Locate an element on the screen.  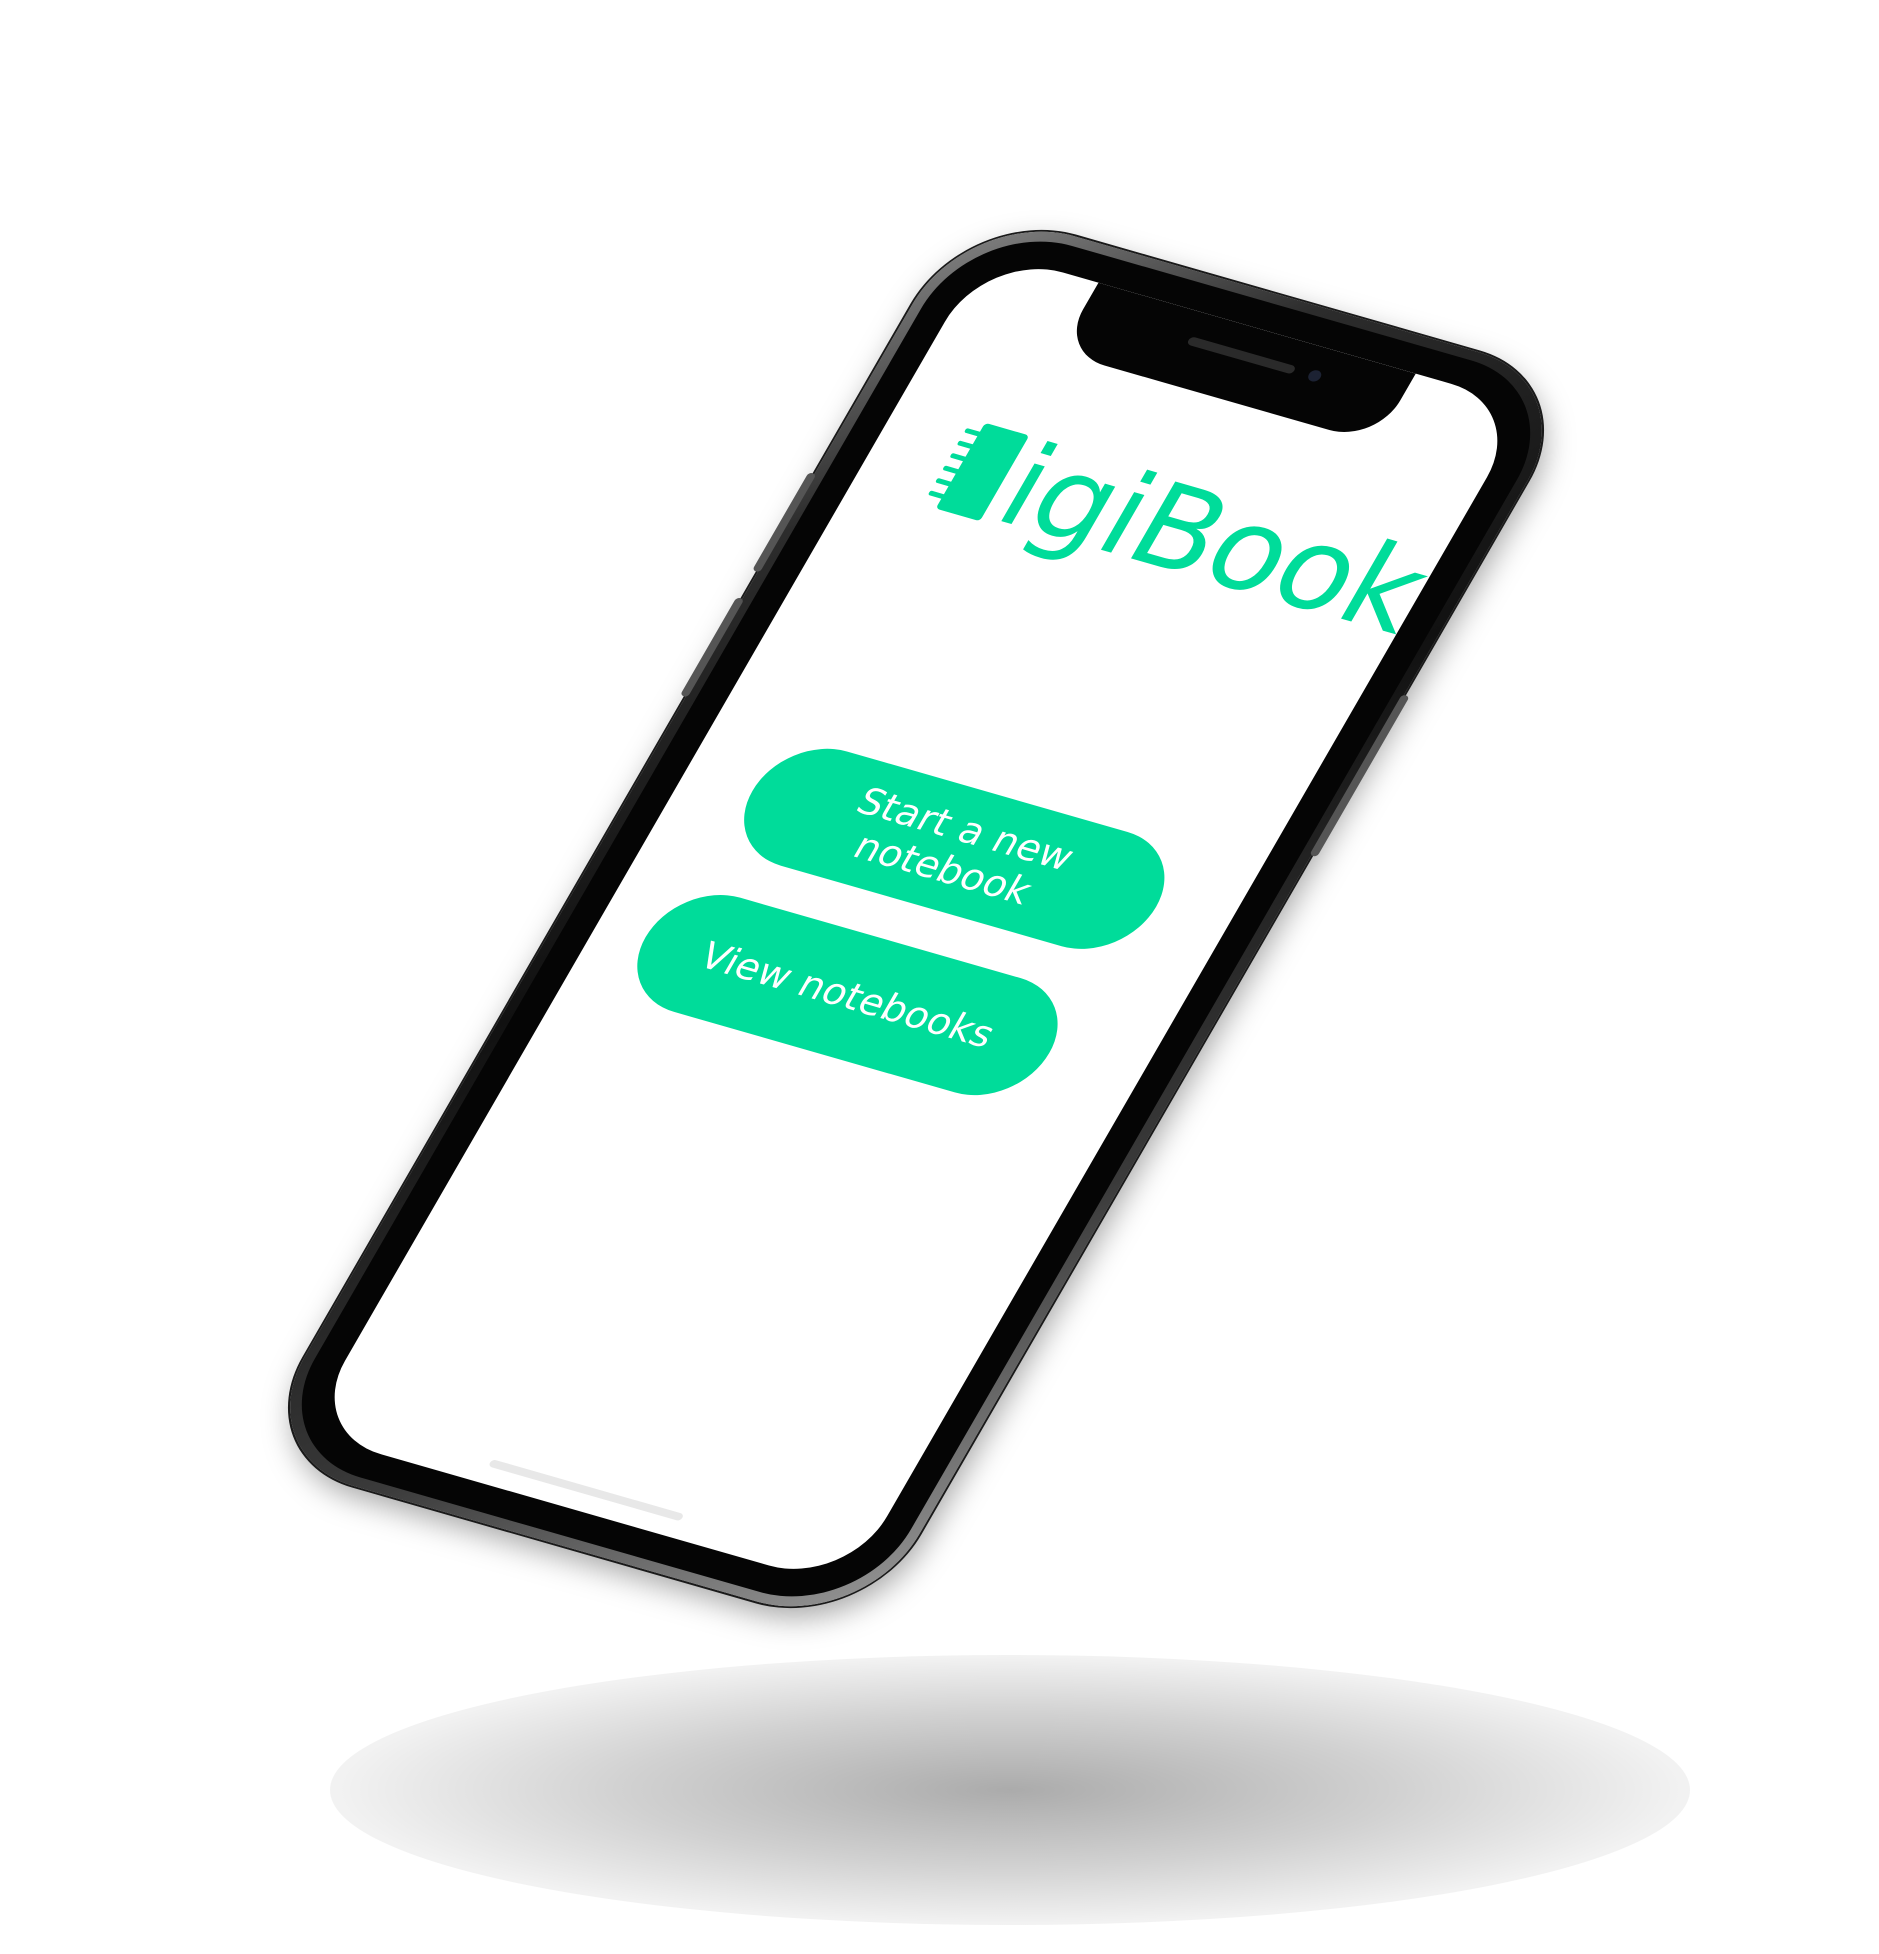
app-logo: igiBook is located at coordinates (1180, 531).